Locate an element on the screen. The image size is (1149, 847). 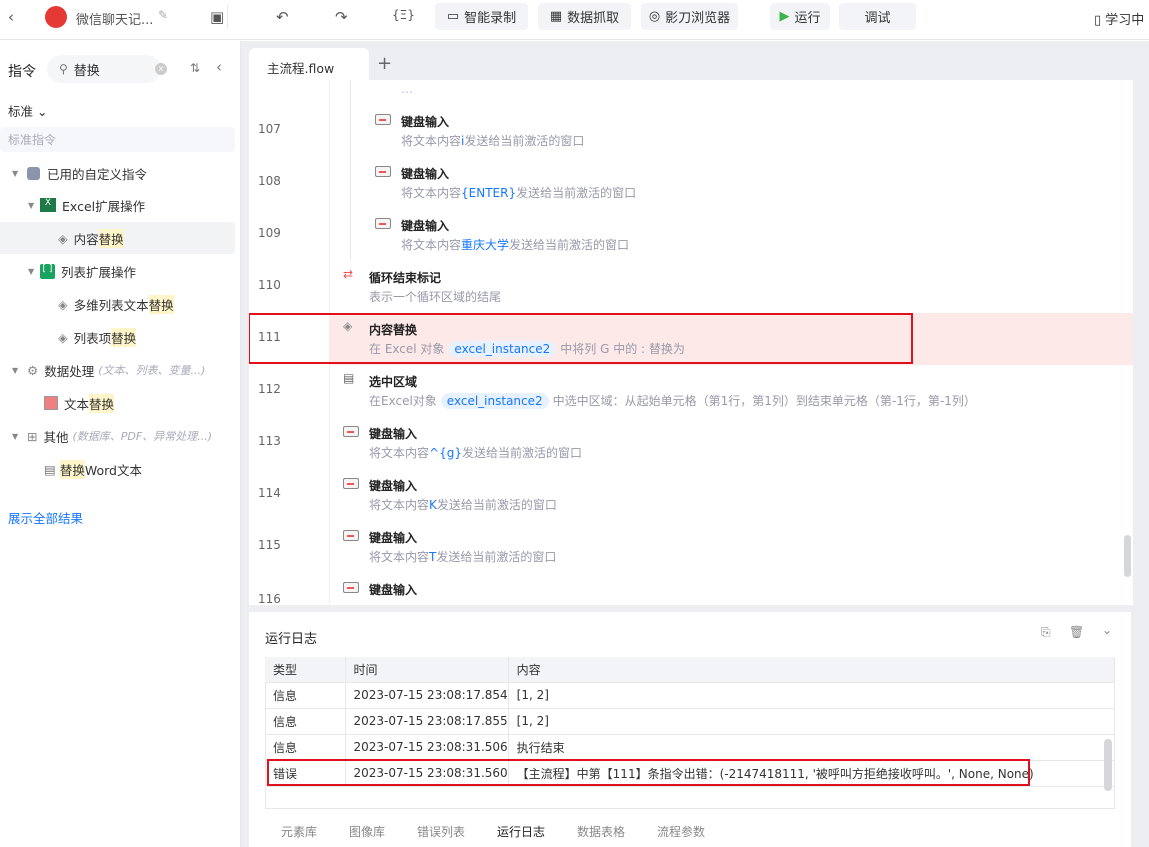
table-icon: ▦ is located at coordinates (556, 16).